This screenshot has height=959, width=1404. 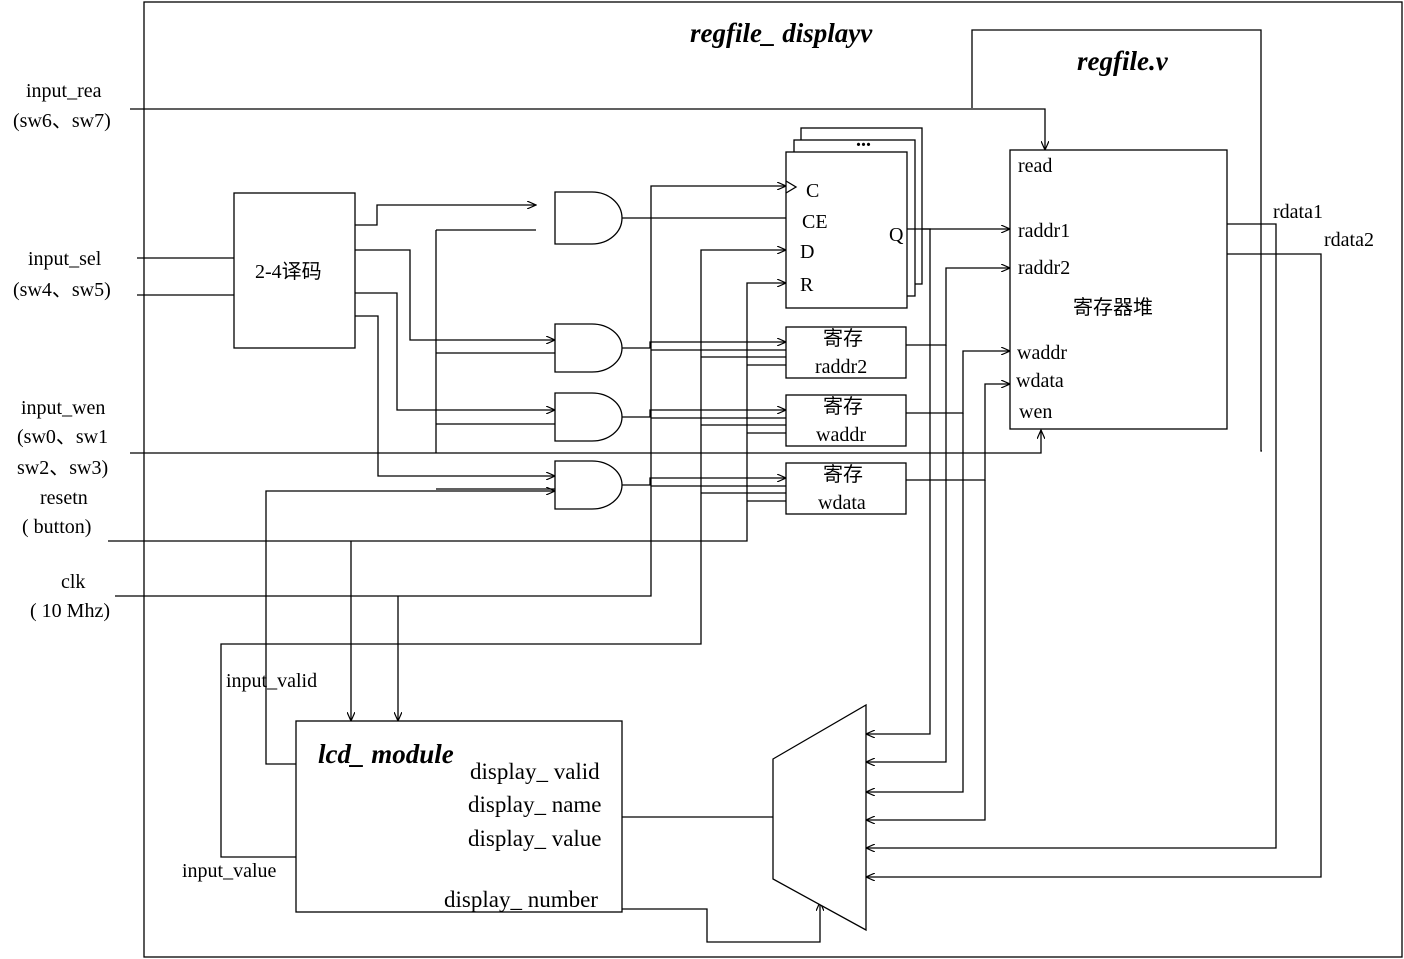 I want to click on and-gate-ff, so click(x=588, y=218).